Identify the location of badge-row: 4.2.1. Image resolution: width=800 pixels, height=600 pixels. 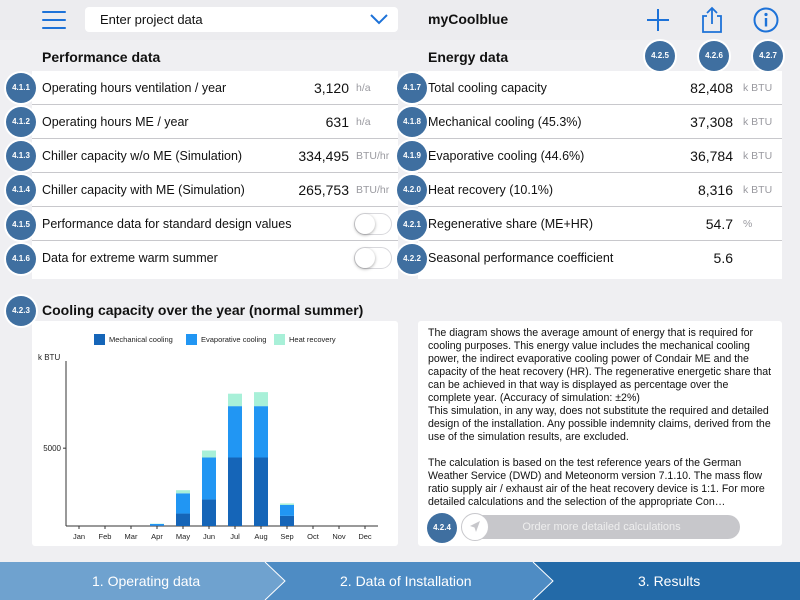
(412, 225).